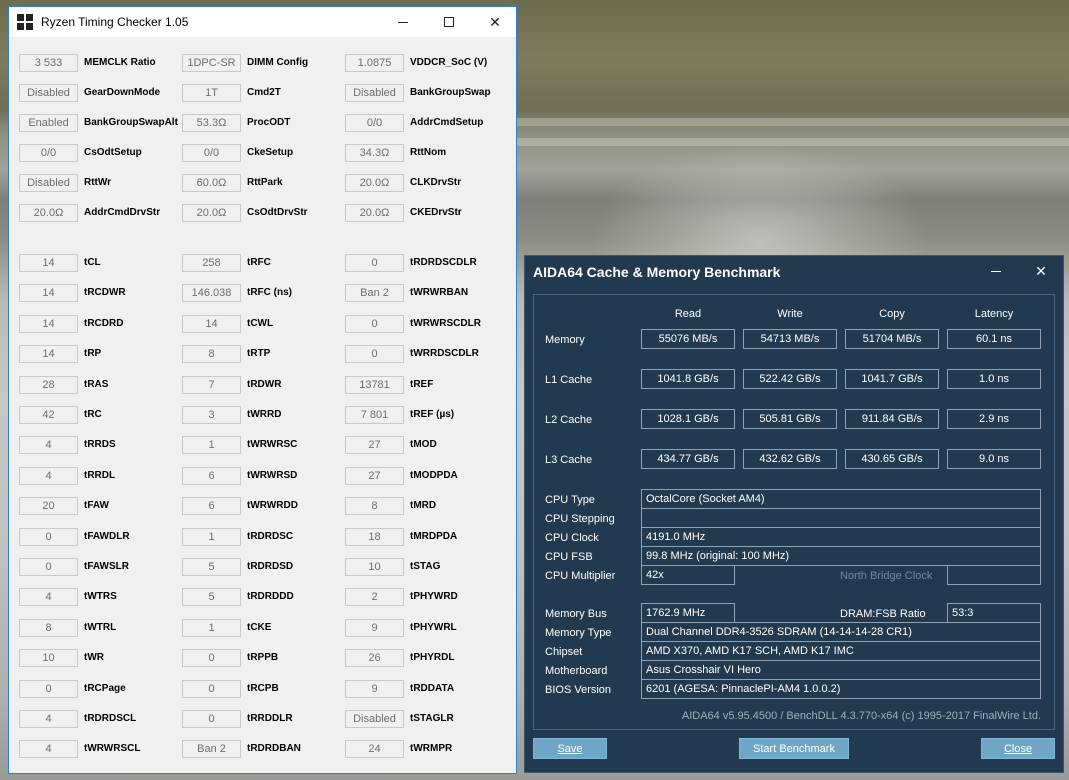 This screenshot has height=780, width=1069. What do you see at coordinates (688, 314) in the screenshot?
I see `column-header: Read` at bounding box center [688, 314].